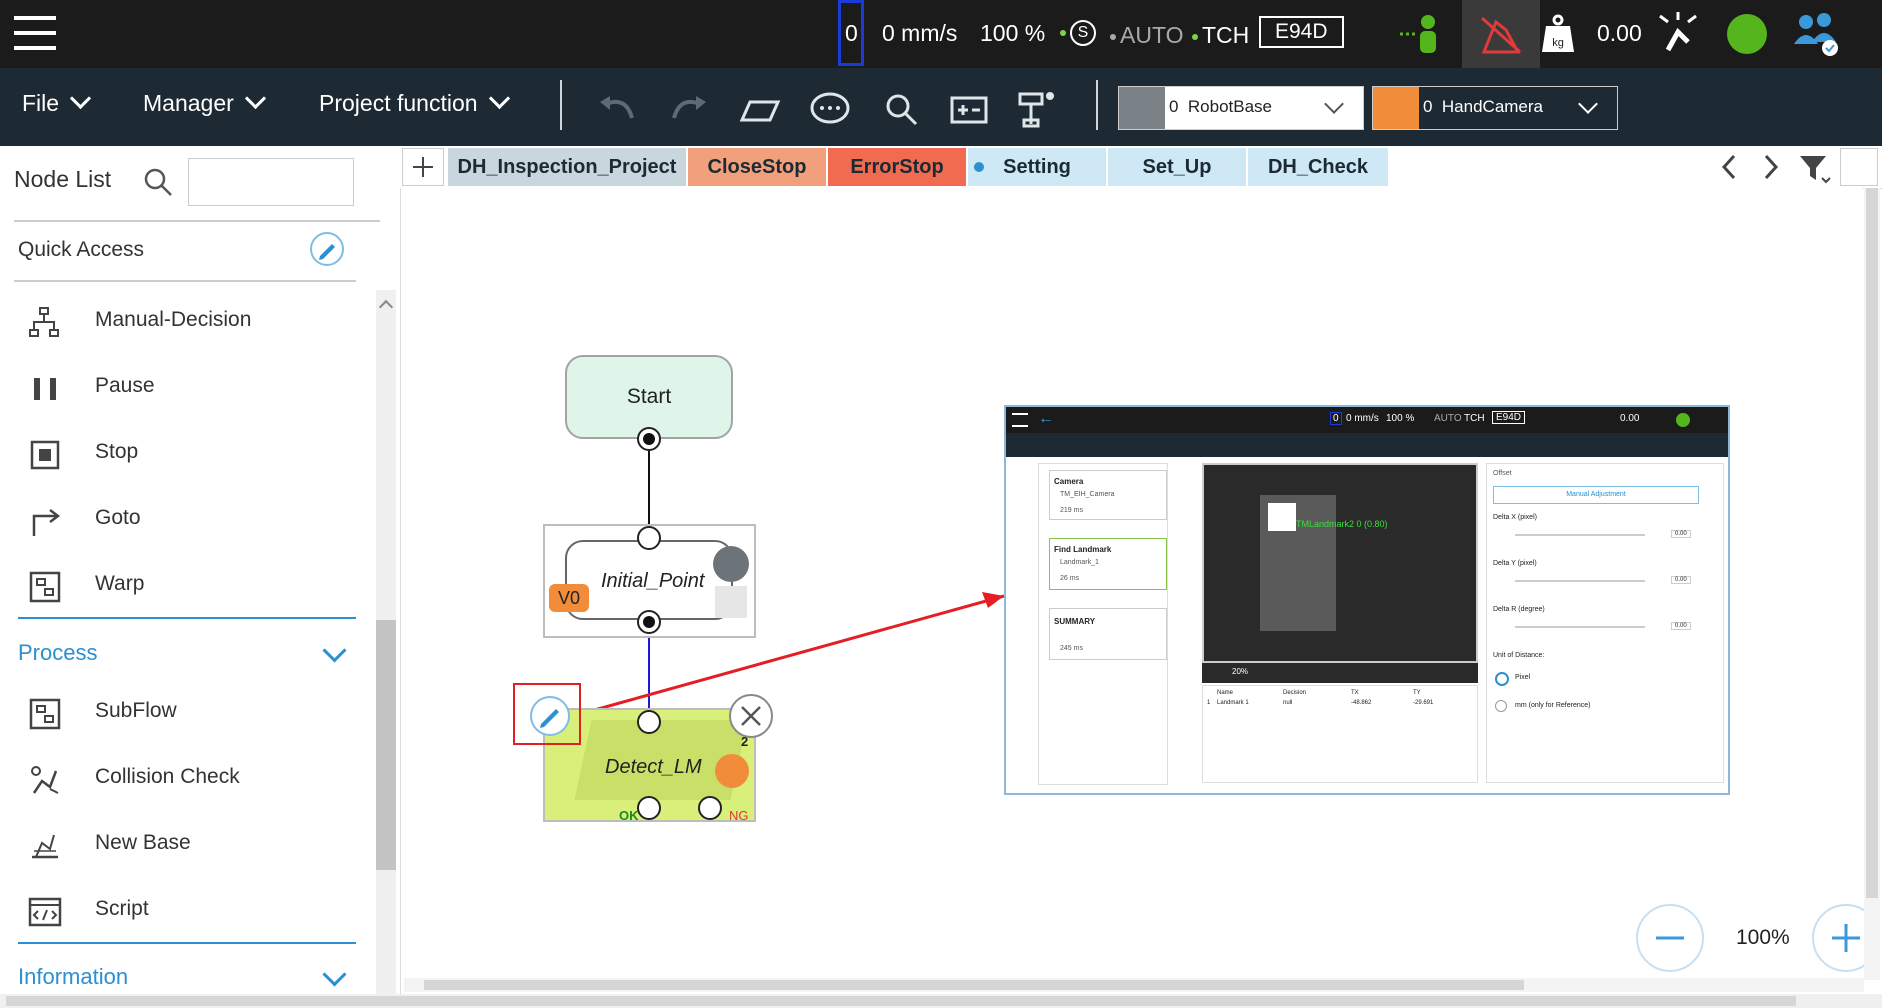 Image resolution: width=1882 pixels, height=1008 pixels. I want to click on inset-hamburger-icon, so click(1020, 420).